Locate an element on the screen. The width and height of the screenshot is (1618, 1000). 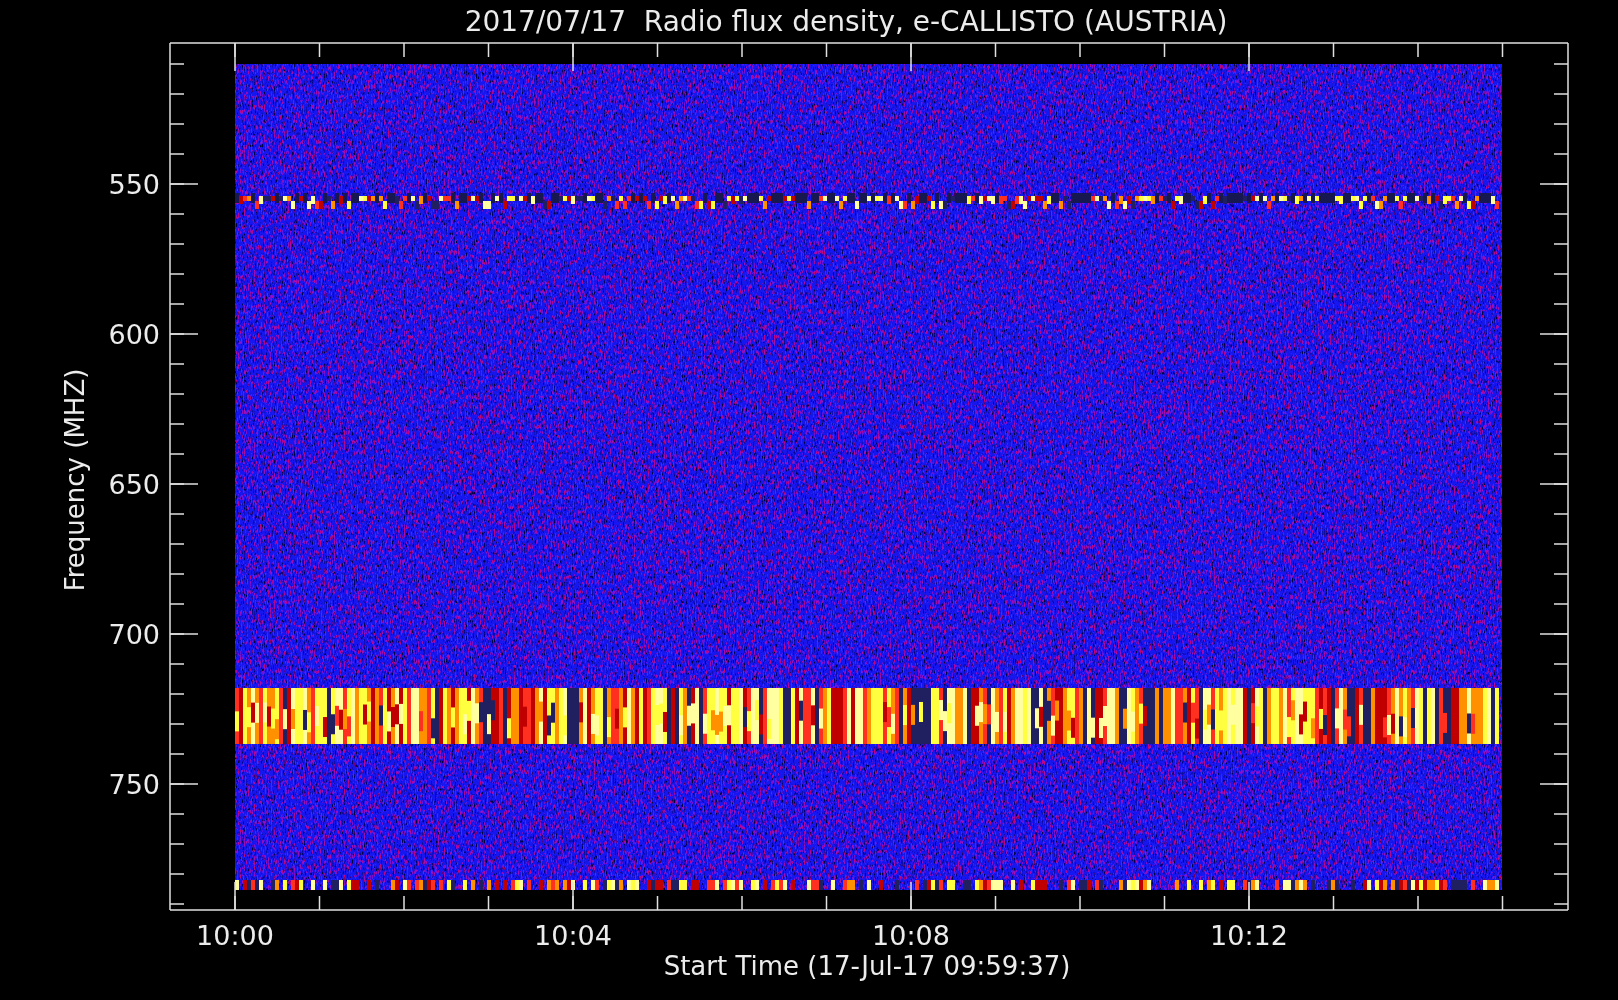
axis-tick-label: 10:00 is located at coordinates (235, 935).